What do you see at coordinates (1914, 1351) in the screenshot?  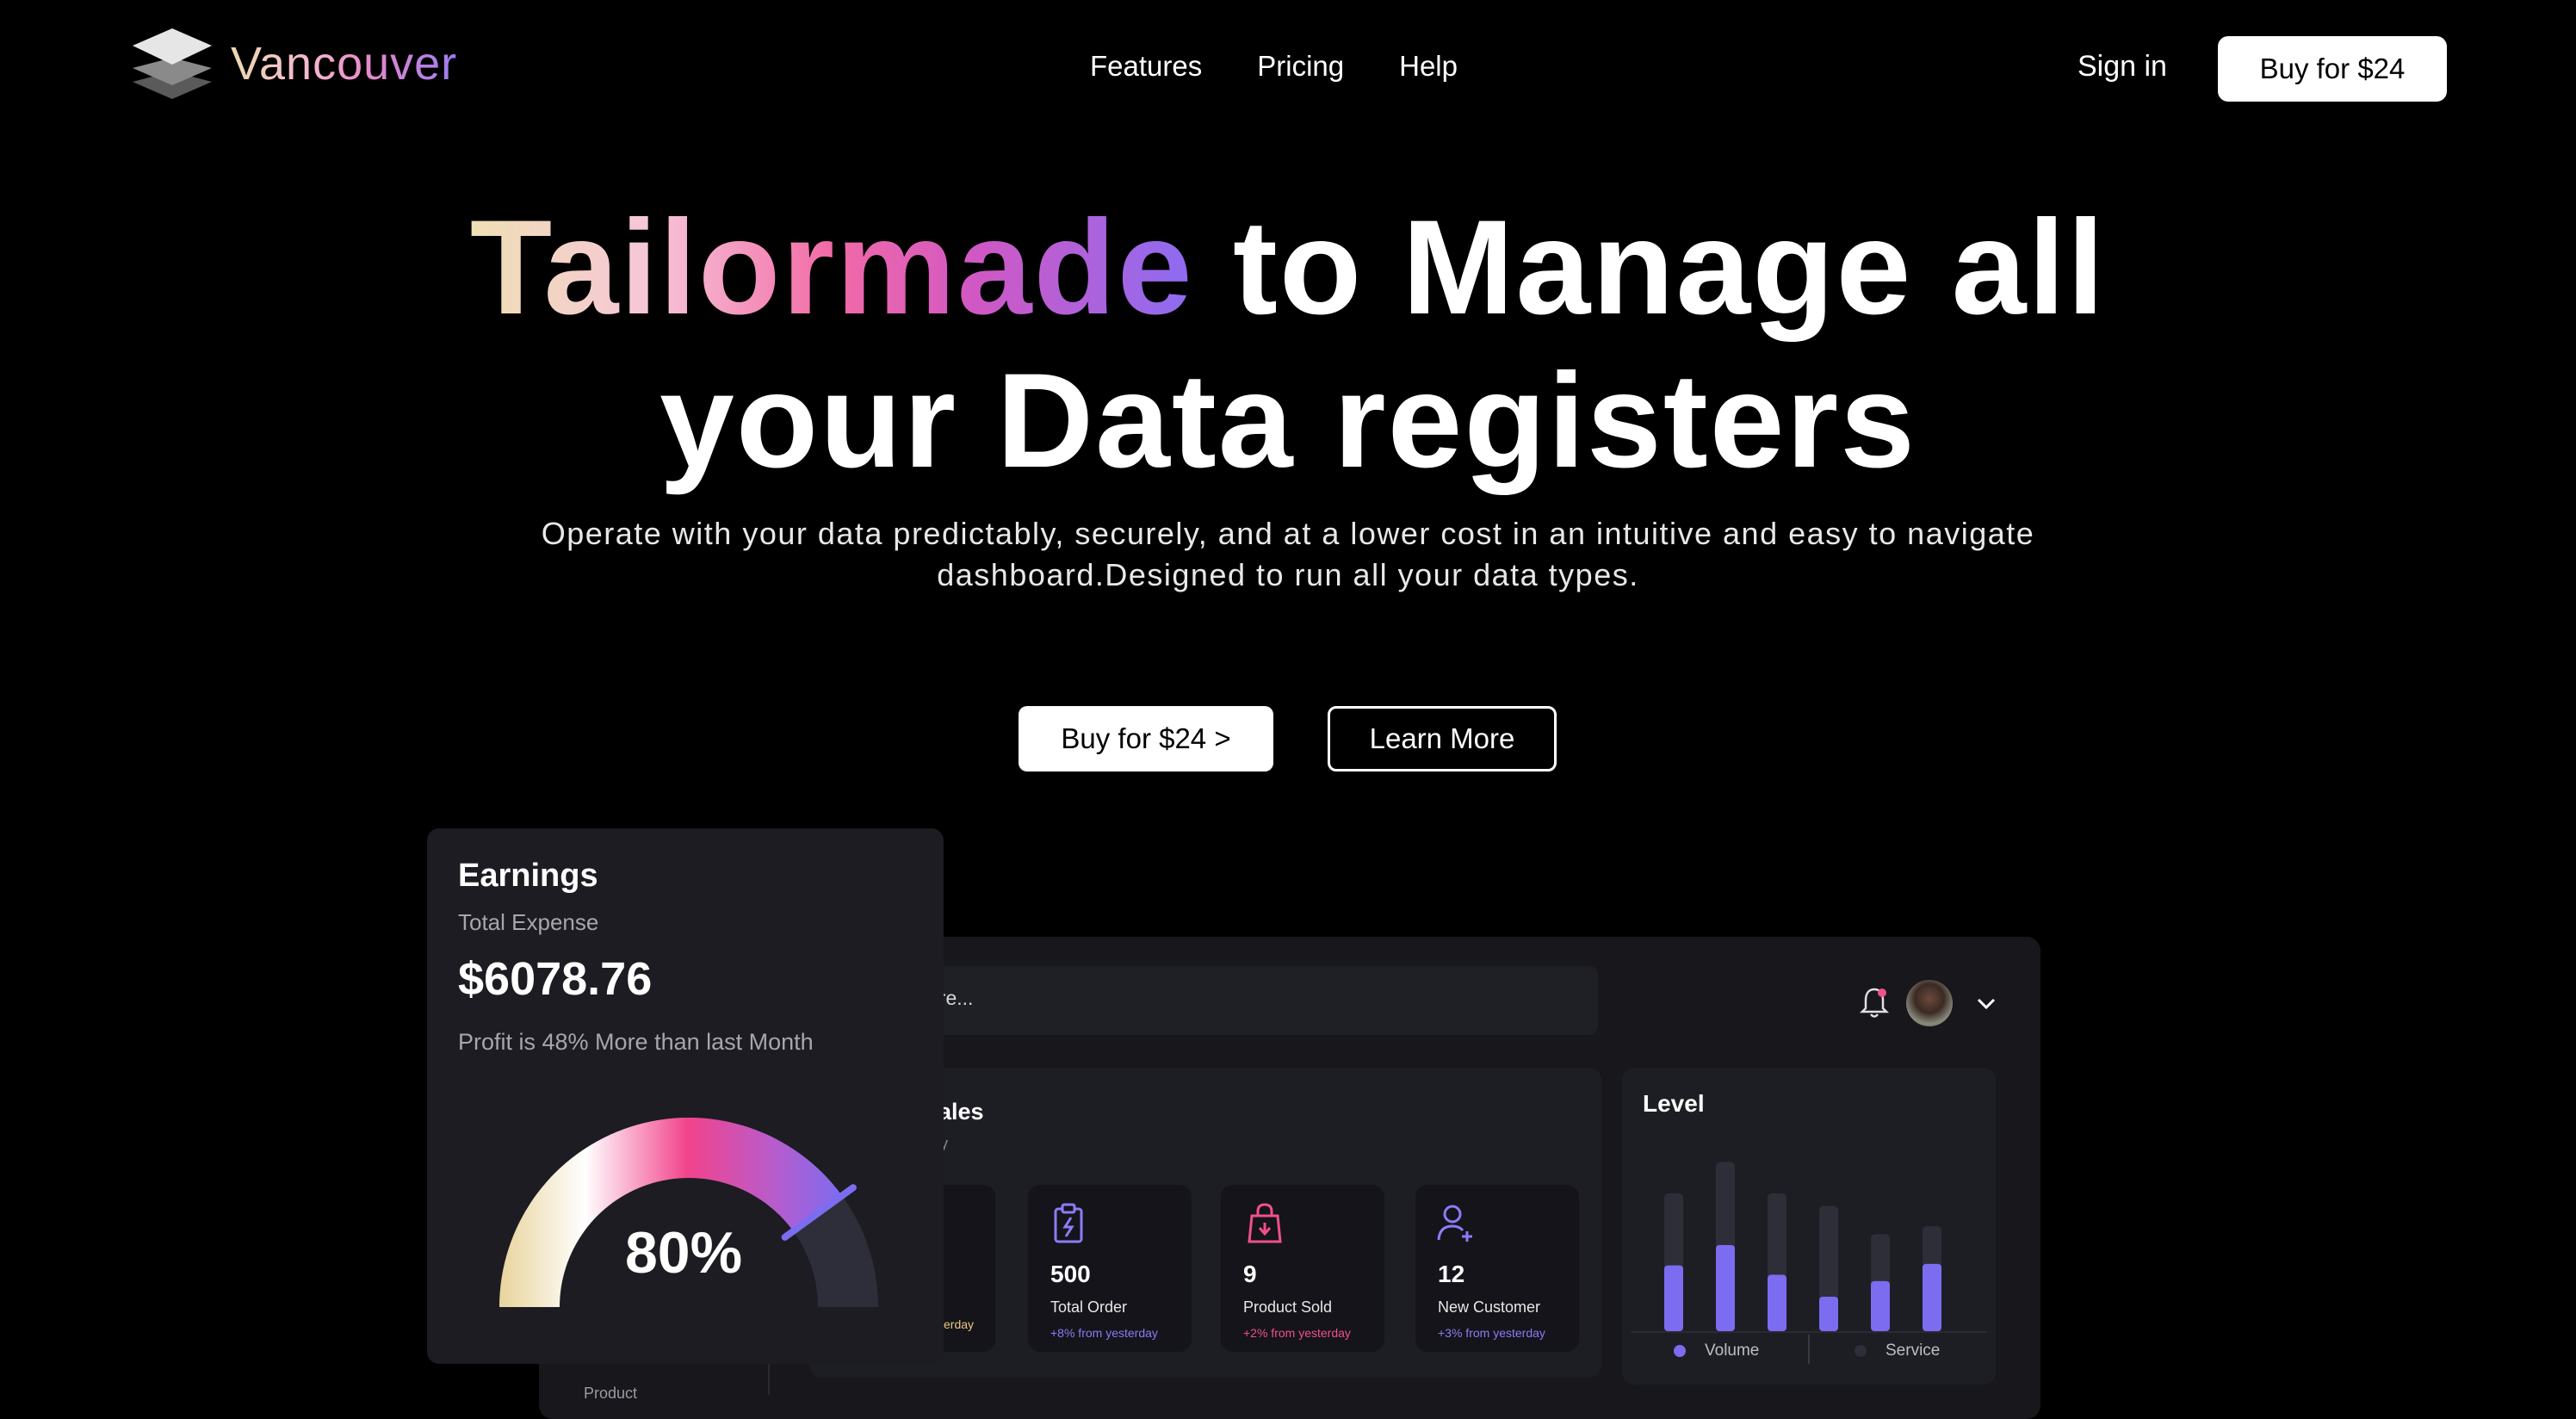 I see `legend-service: Service` at bounding box center [1914, 1351].